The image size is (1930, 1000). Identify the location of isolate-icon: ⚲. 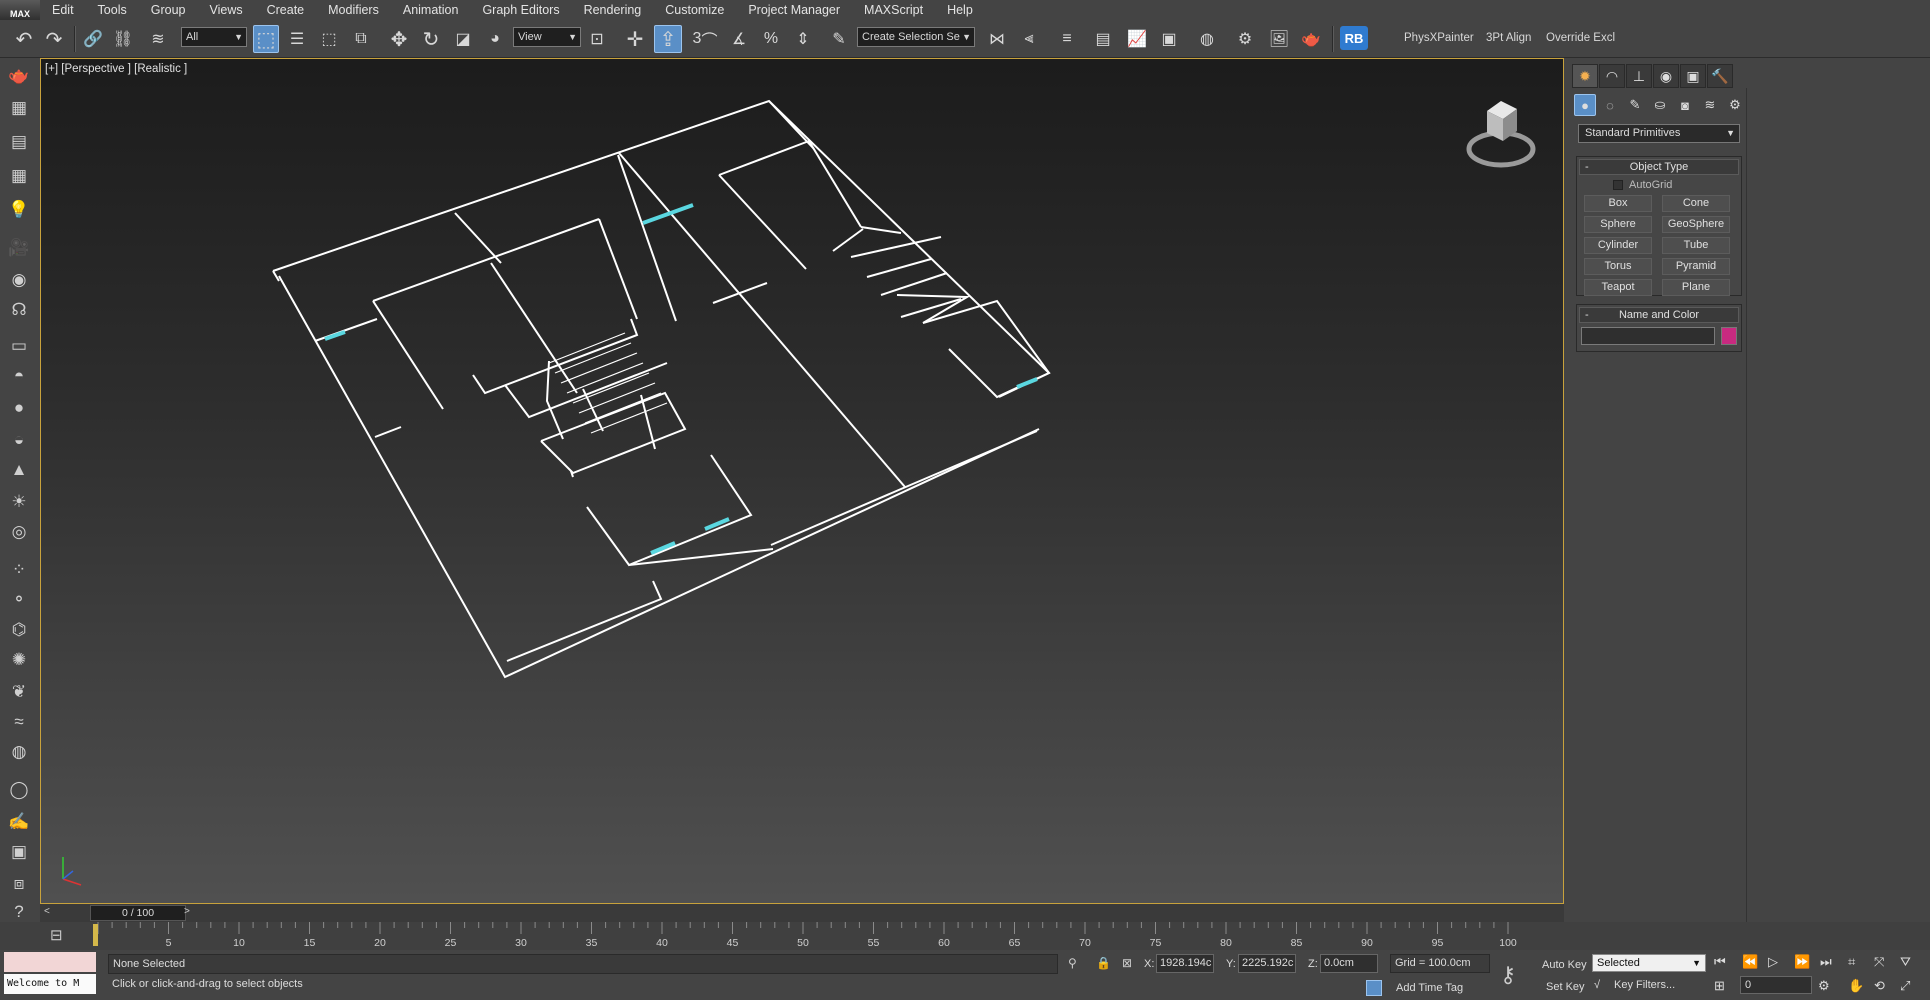
(1072, 963).